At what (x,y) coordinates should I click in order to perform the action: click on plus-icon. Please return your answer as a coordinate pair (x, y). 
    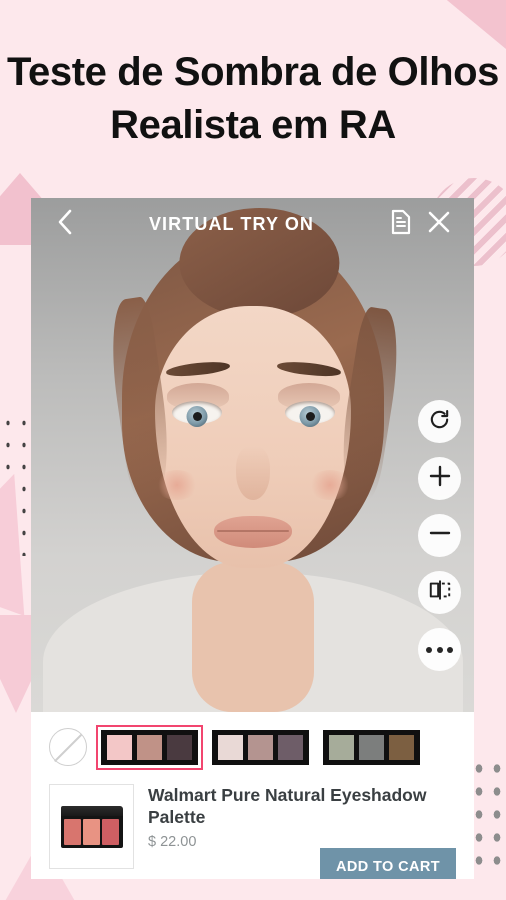
    Looking at the image, I should click on (440, 478).